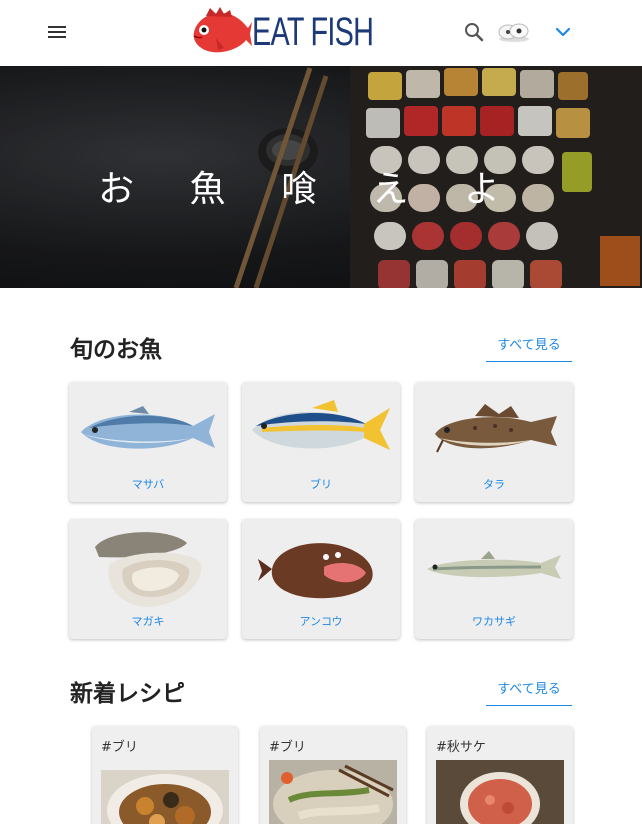  I want to click on recipes-see-all-link: すべて見る, so click(529, 690).